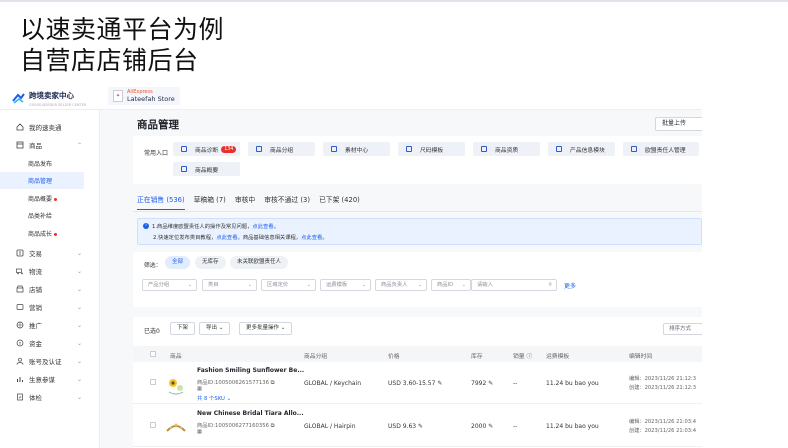 Image resolution: width=788 pixels, height=448 pixels. Describe the element at coordinates (405, 426) in the screenshot. I see `price-cell: USD 9.63 ✎` at that location.